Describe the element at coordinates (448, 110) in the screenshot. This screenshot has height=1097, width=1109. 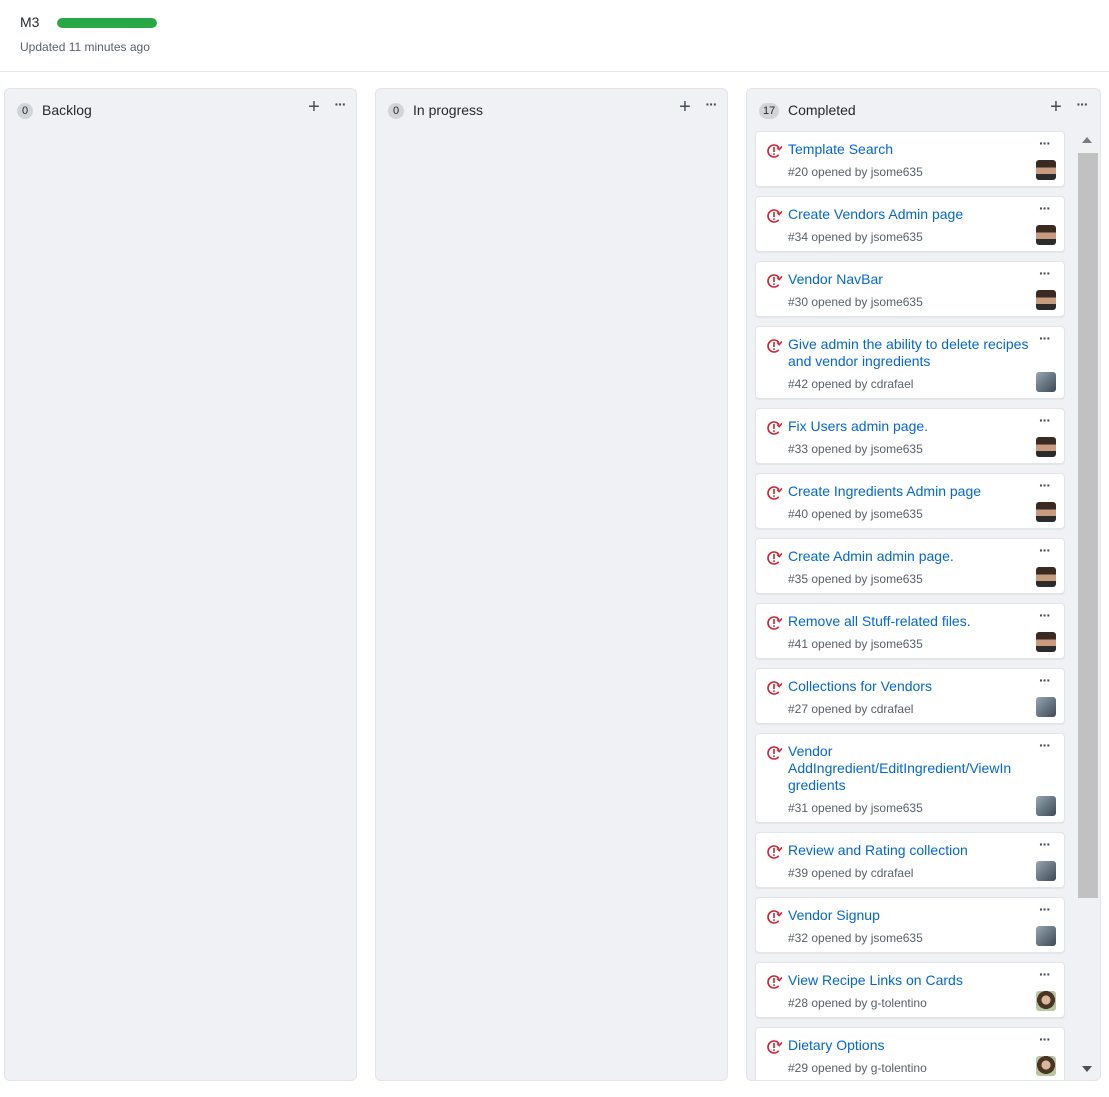
I see `column-name: In progress` at that location.